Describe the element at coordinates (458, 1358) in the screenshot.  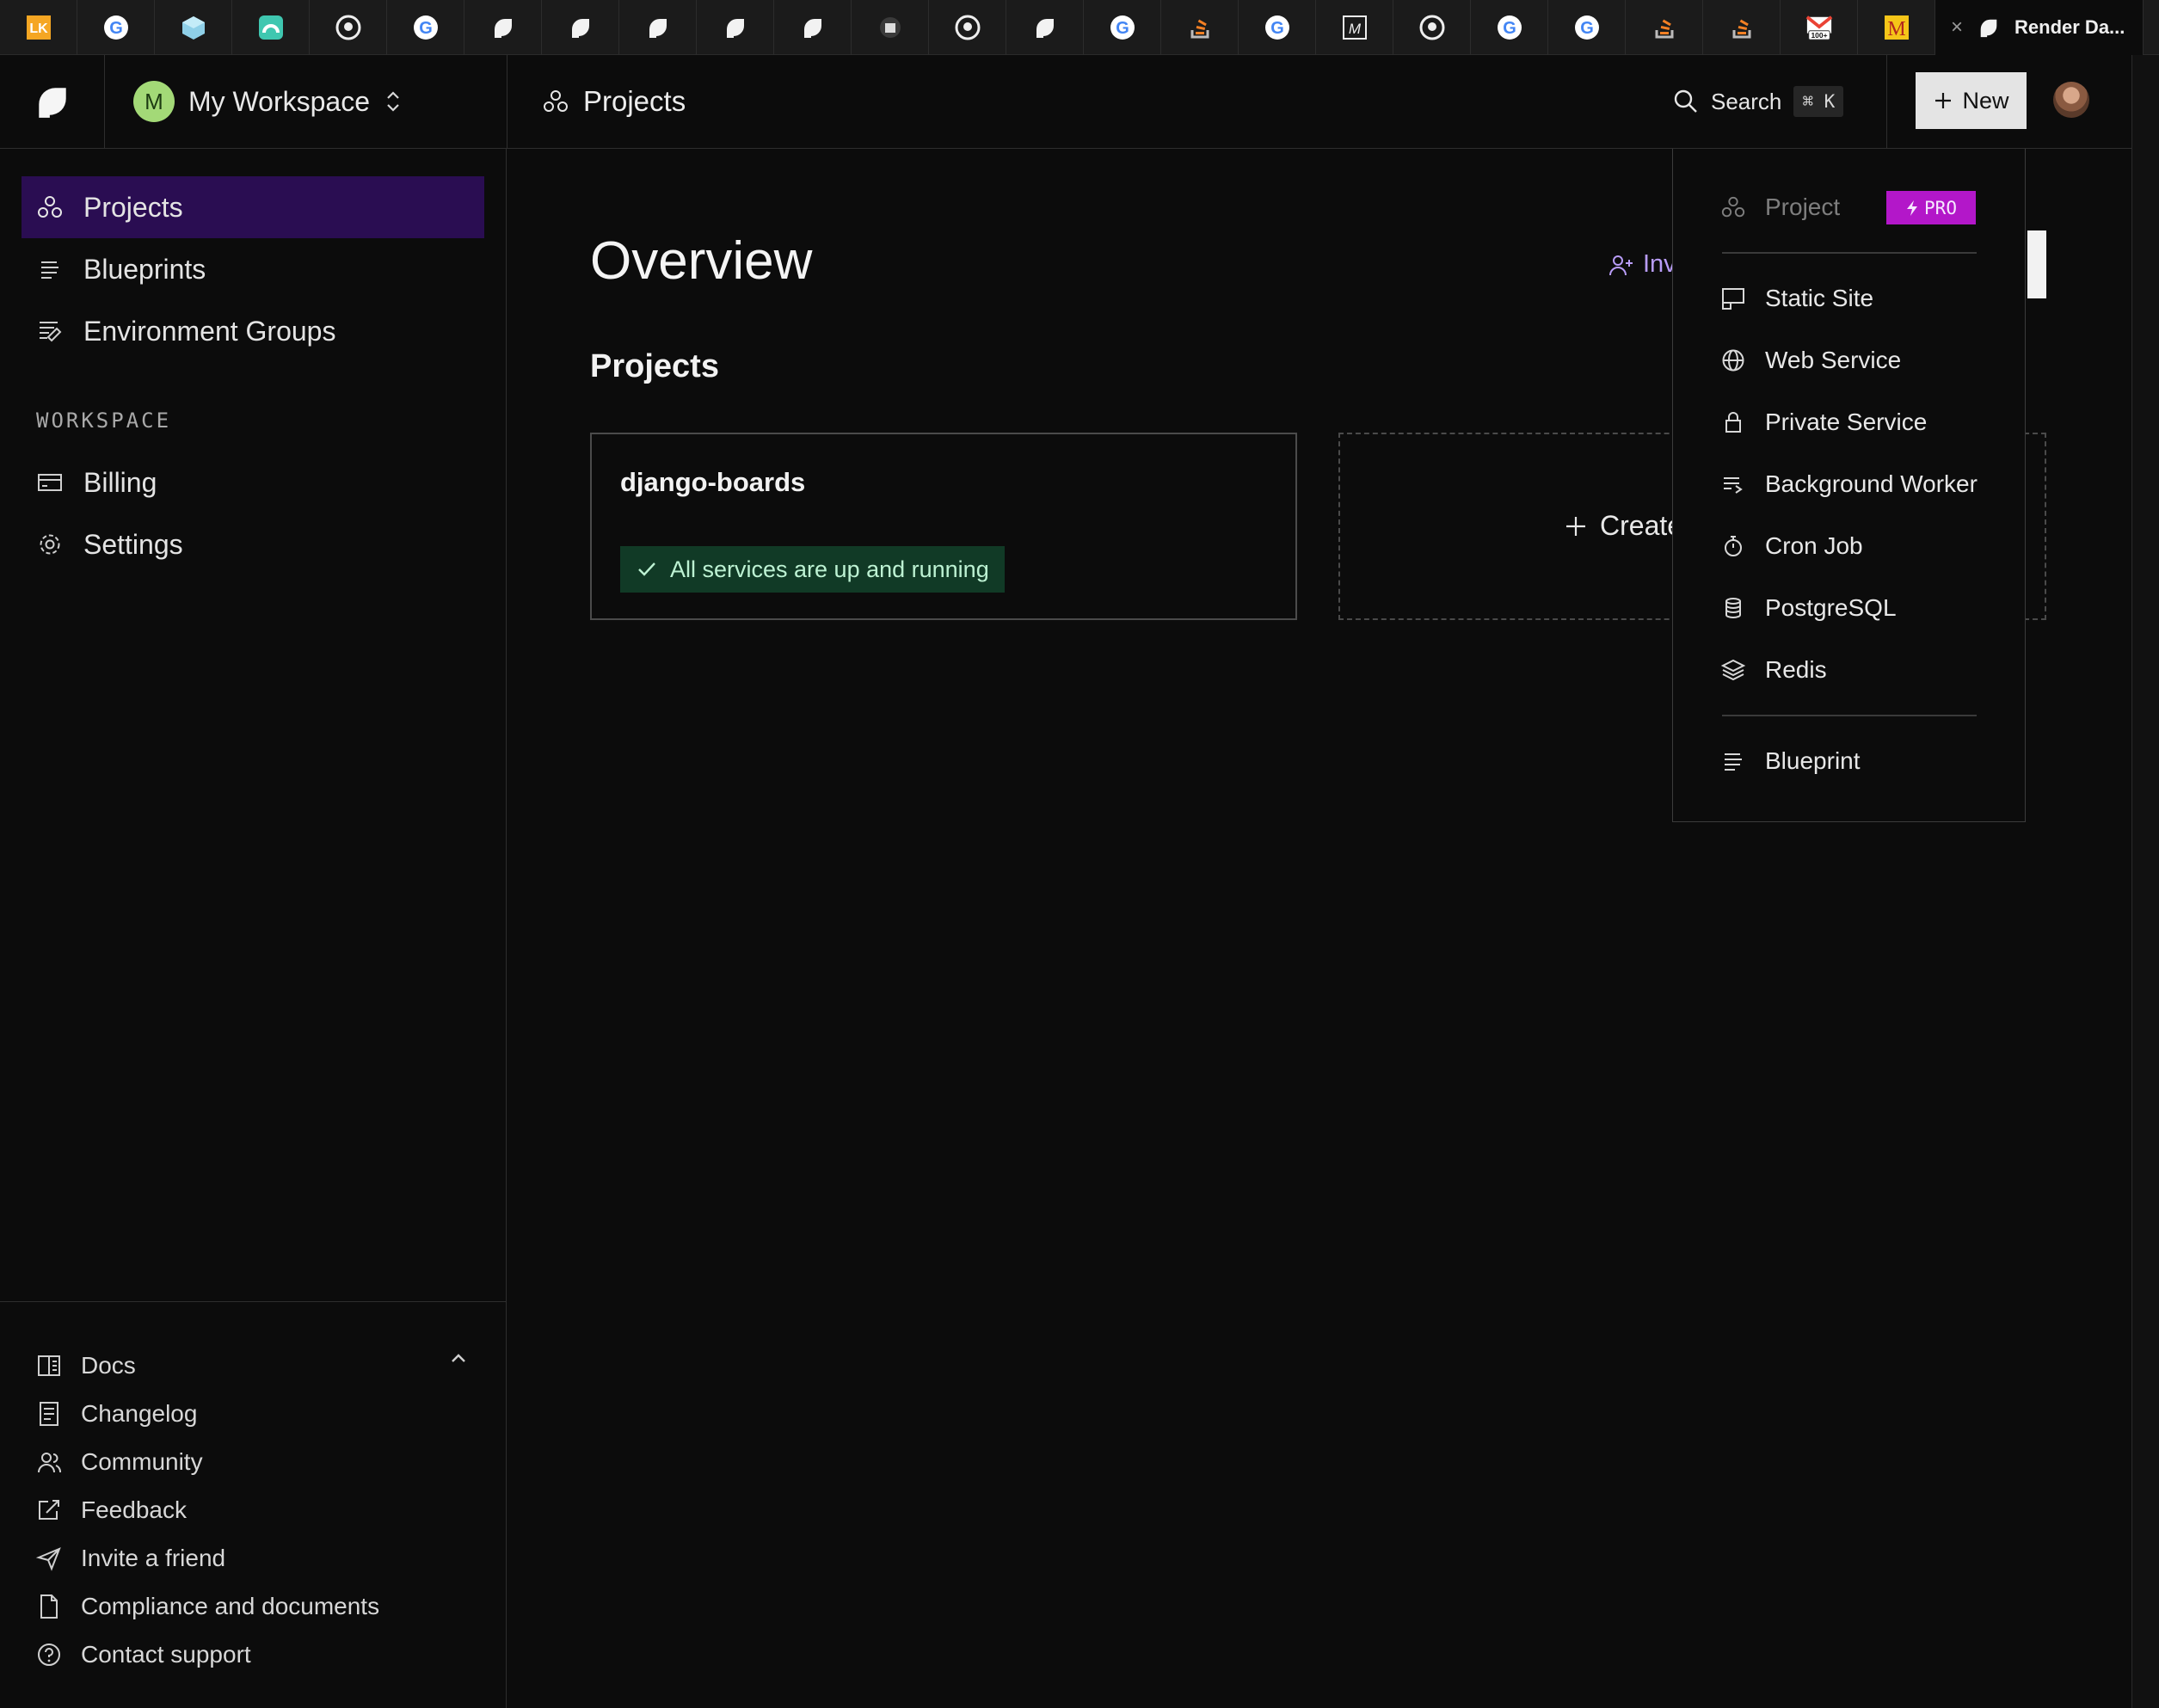
I see `chevron-up-icon` at that location.